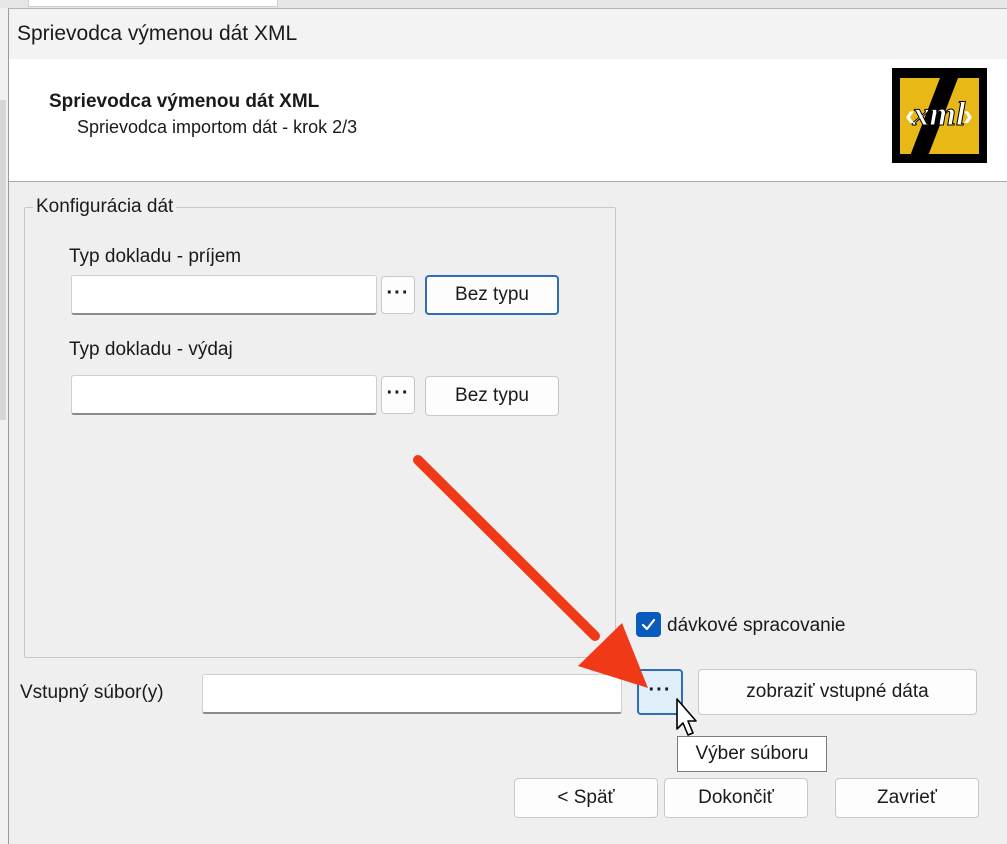  I want to click on background-app-tab, so click(153, 3).